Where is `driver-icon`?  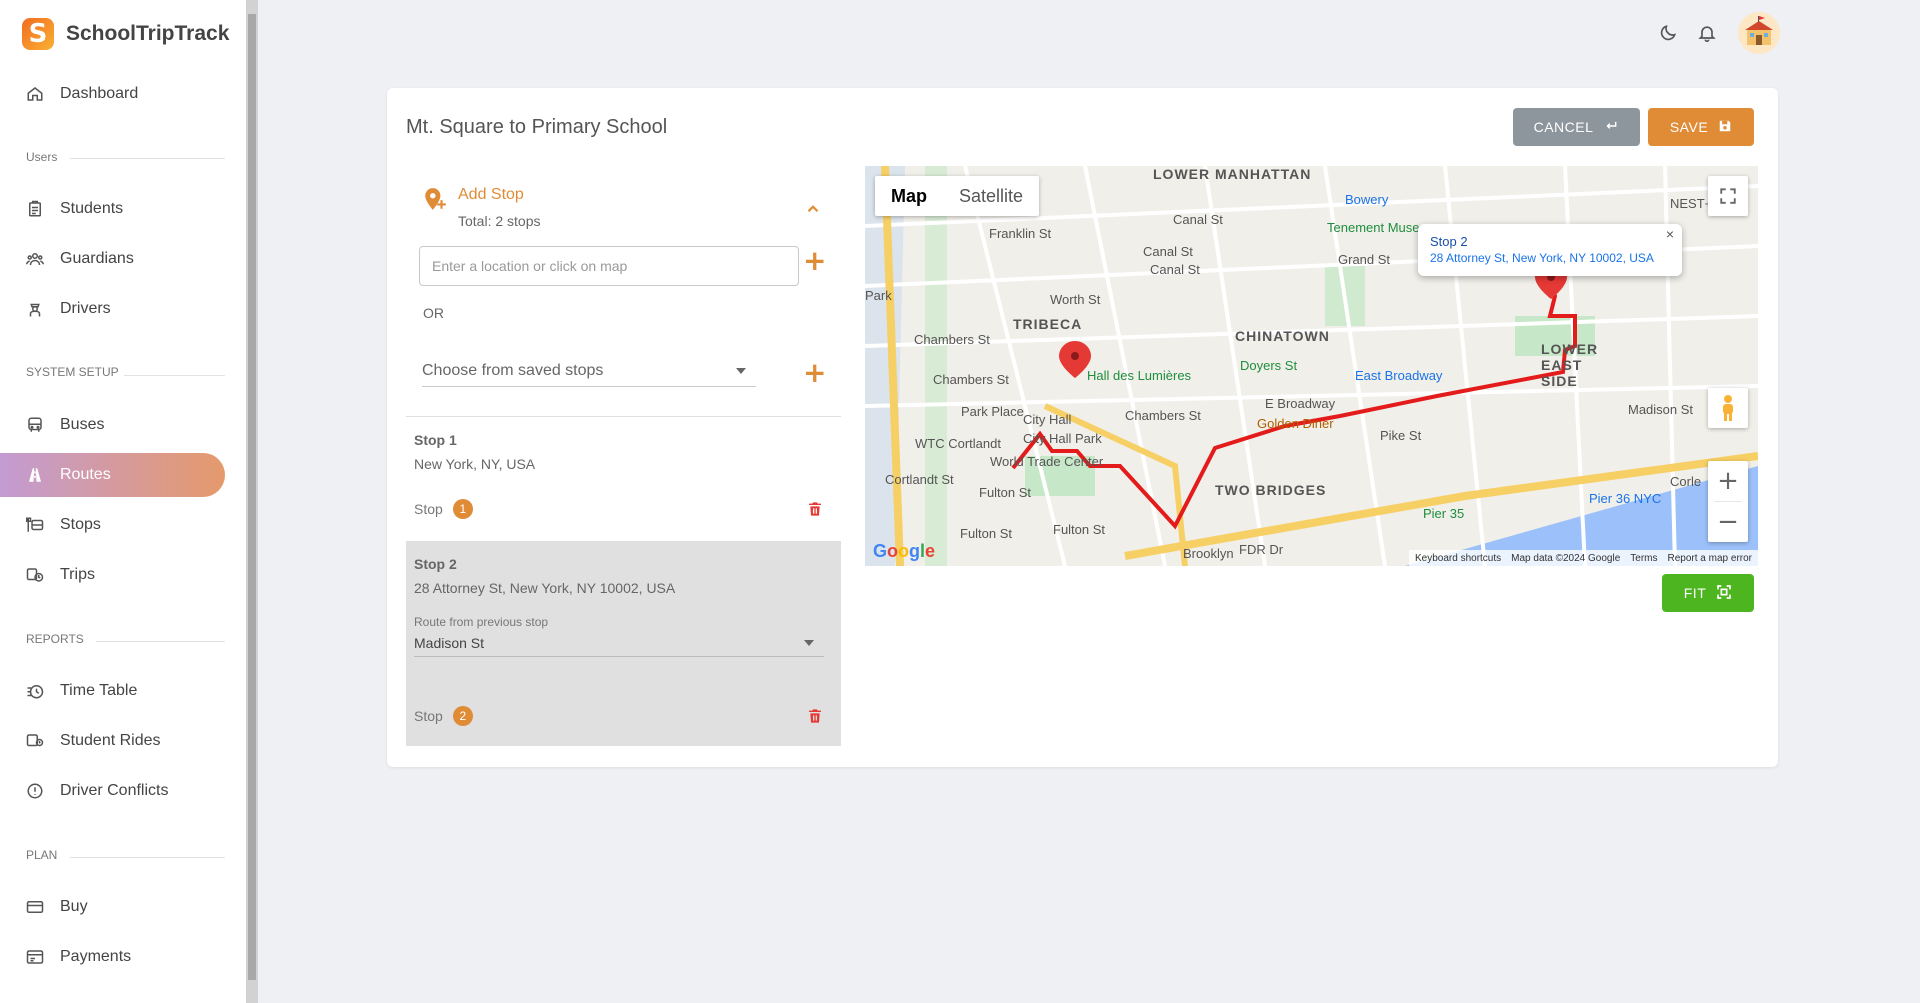
driver-icon is located at coordinates (35, 309).